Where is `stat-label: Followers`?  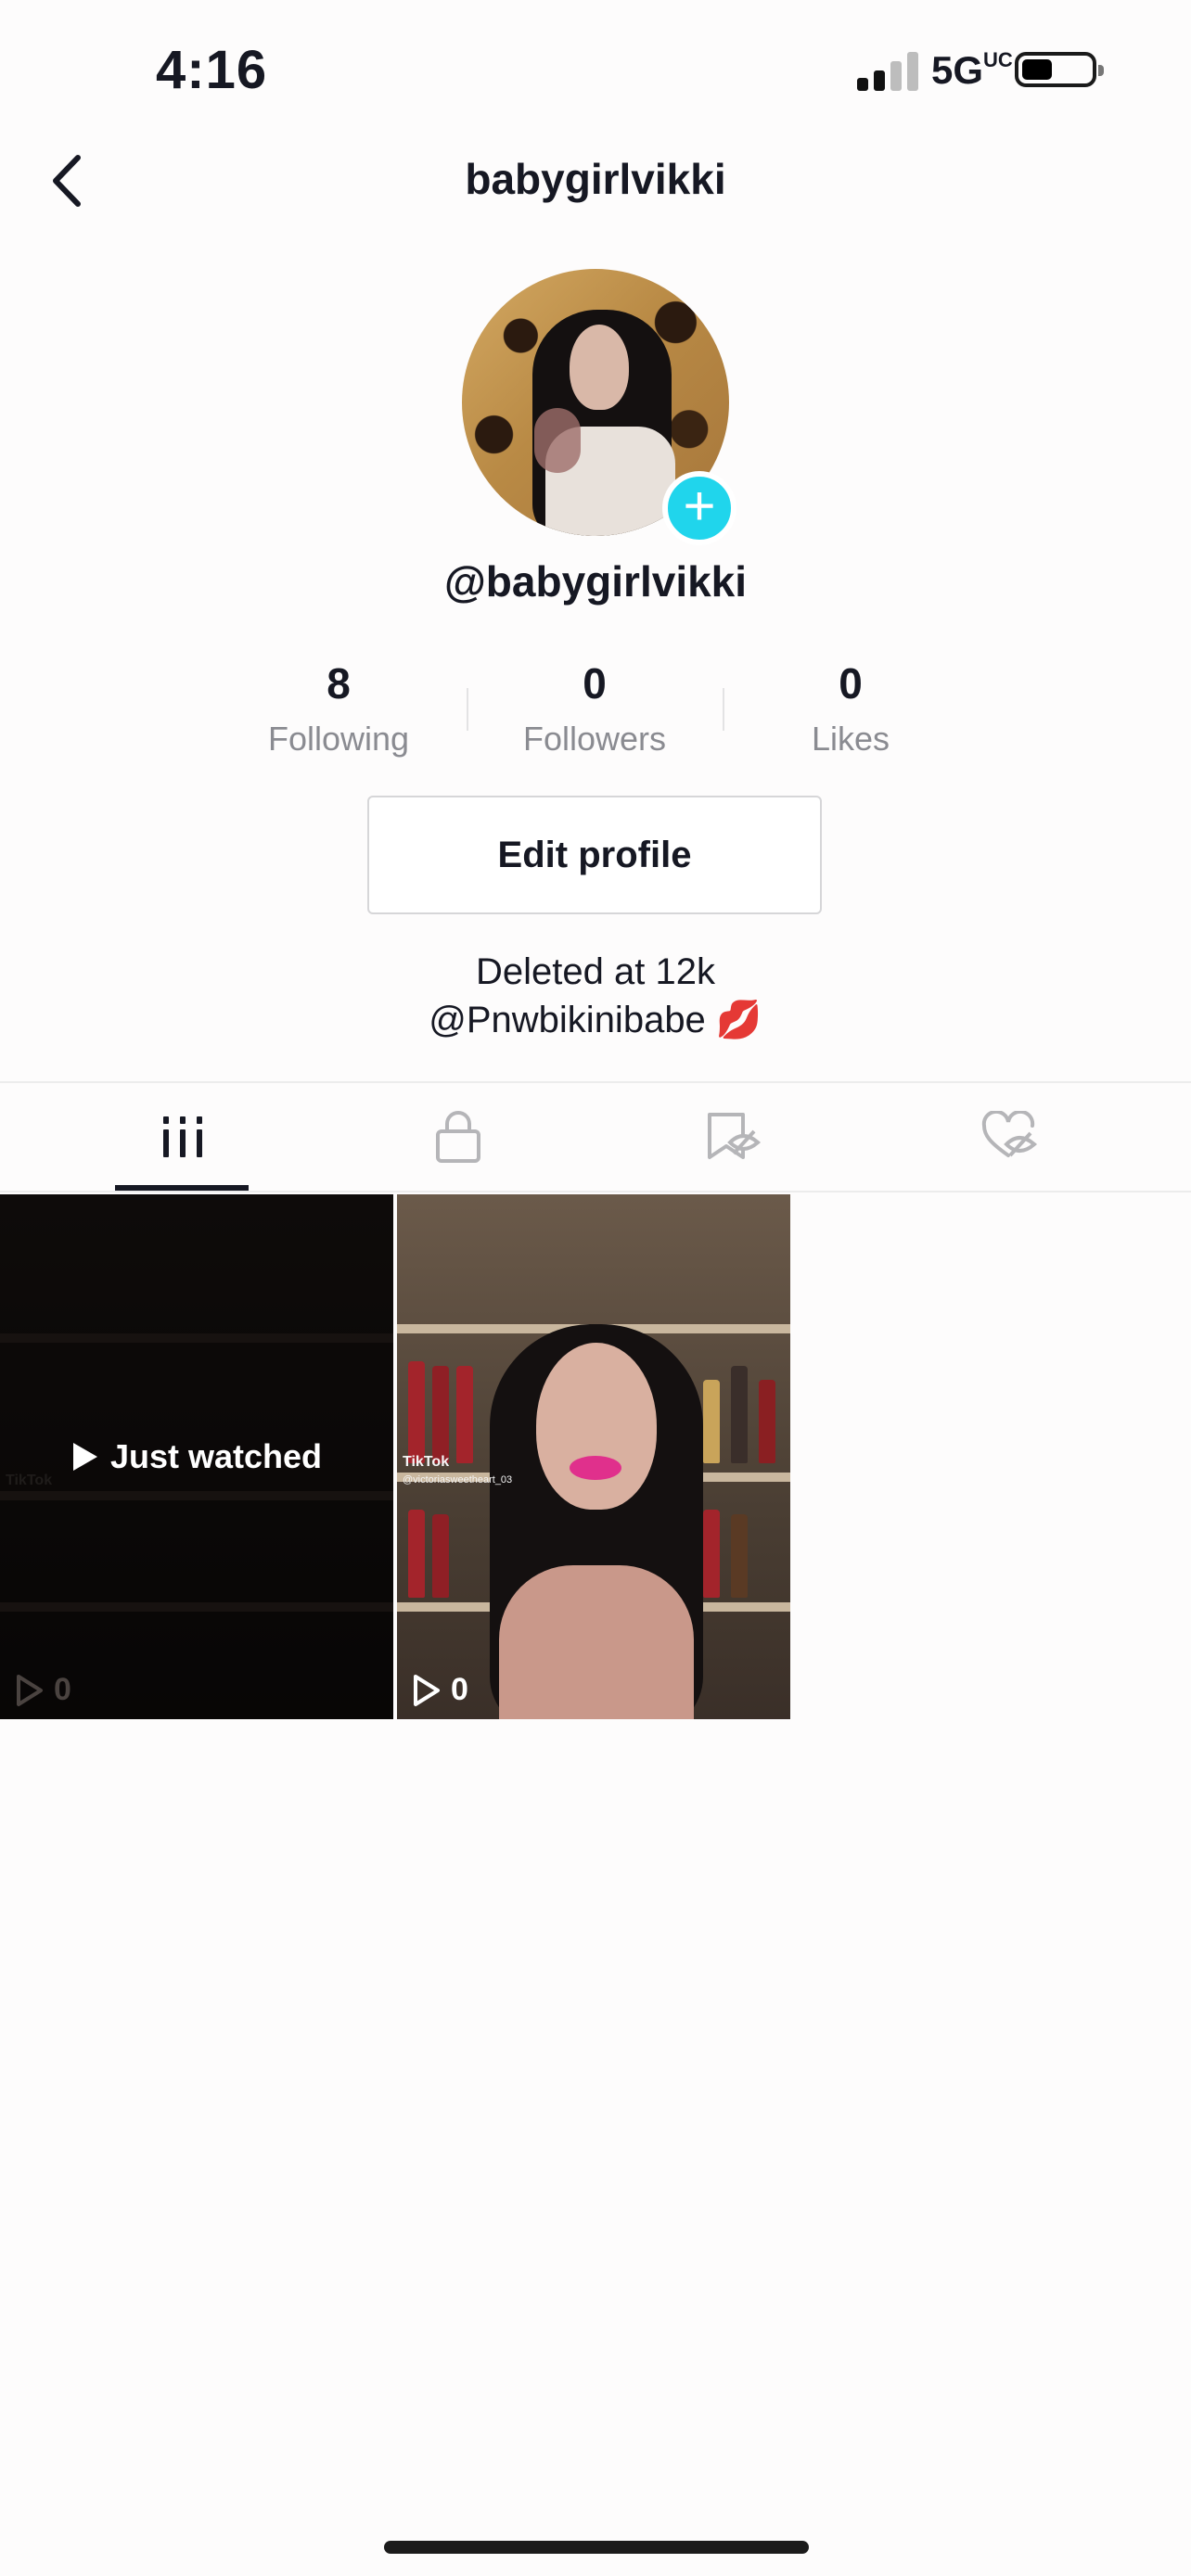 stat-label: Followers is located at coordinates (594, 739).